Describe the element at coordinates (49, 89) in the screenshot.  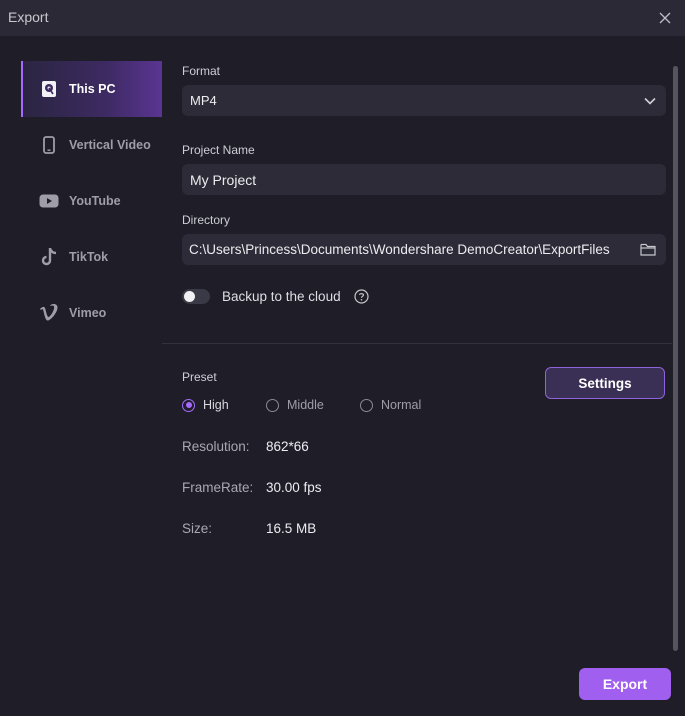
I see `pc-icon` at that location.